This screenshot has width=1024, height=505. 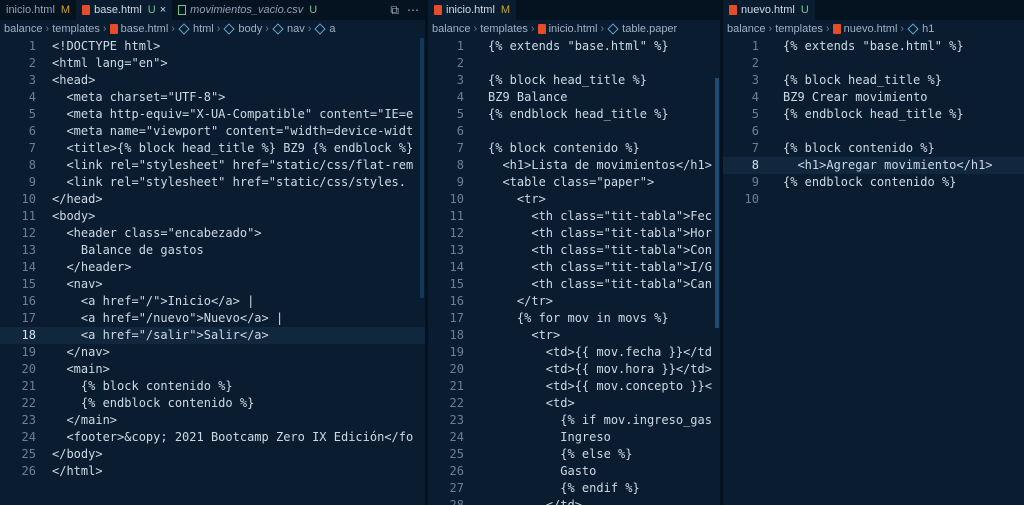 What do you see at coordinates (212, 80) in the screenshot?
I see `code-line: 3 <head>` at bounding box center [212, 80].